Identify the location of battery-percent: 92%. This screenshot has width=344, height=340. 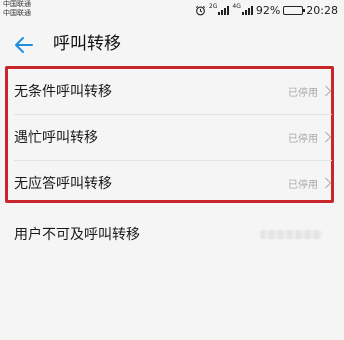
(268, 10).